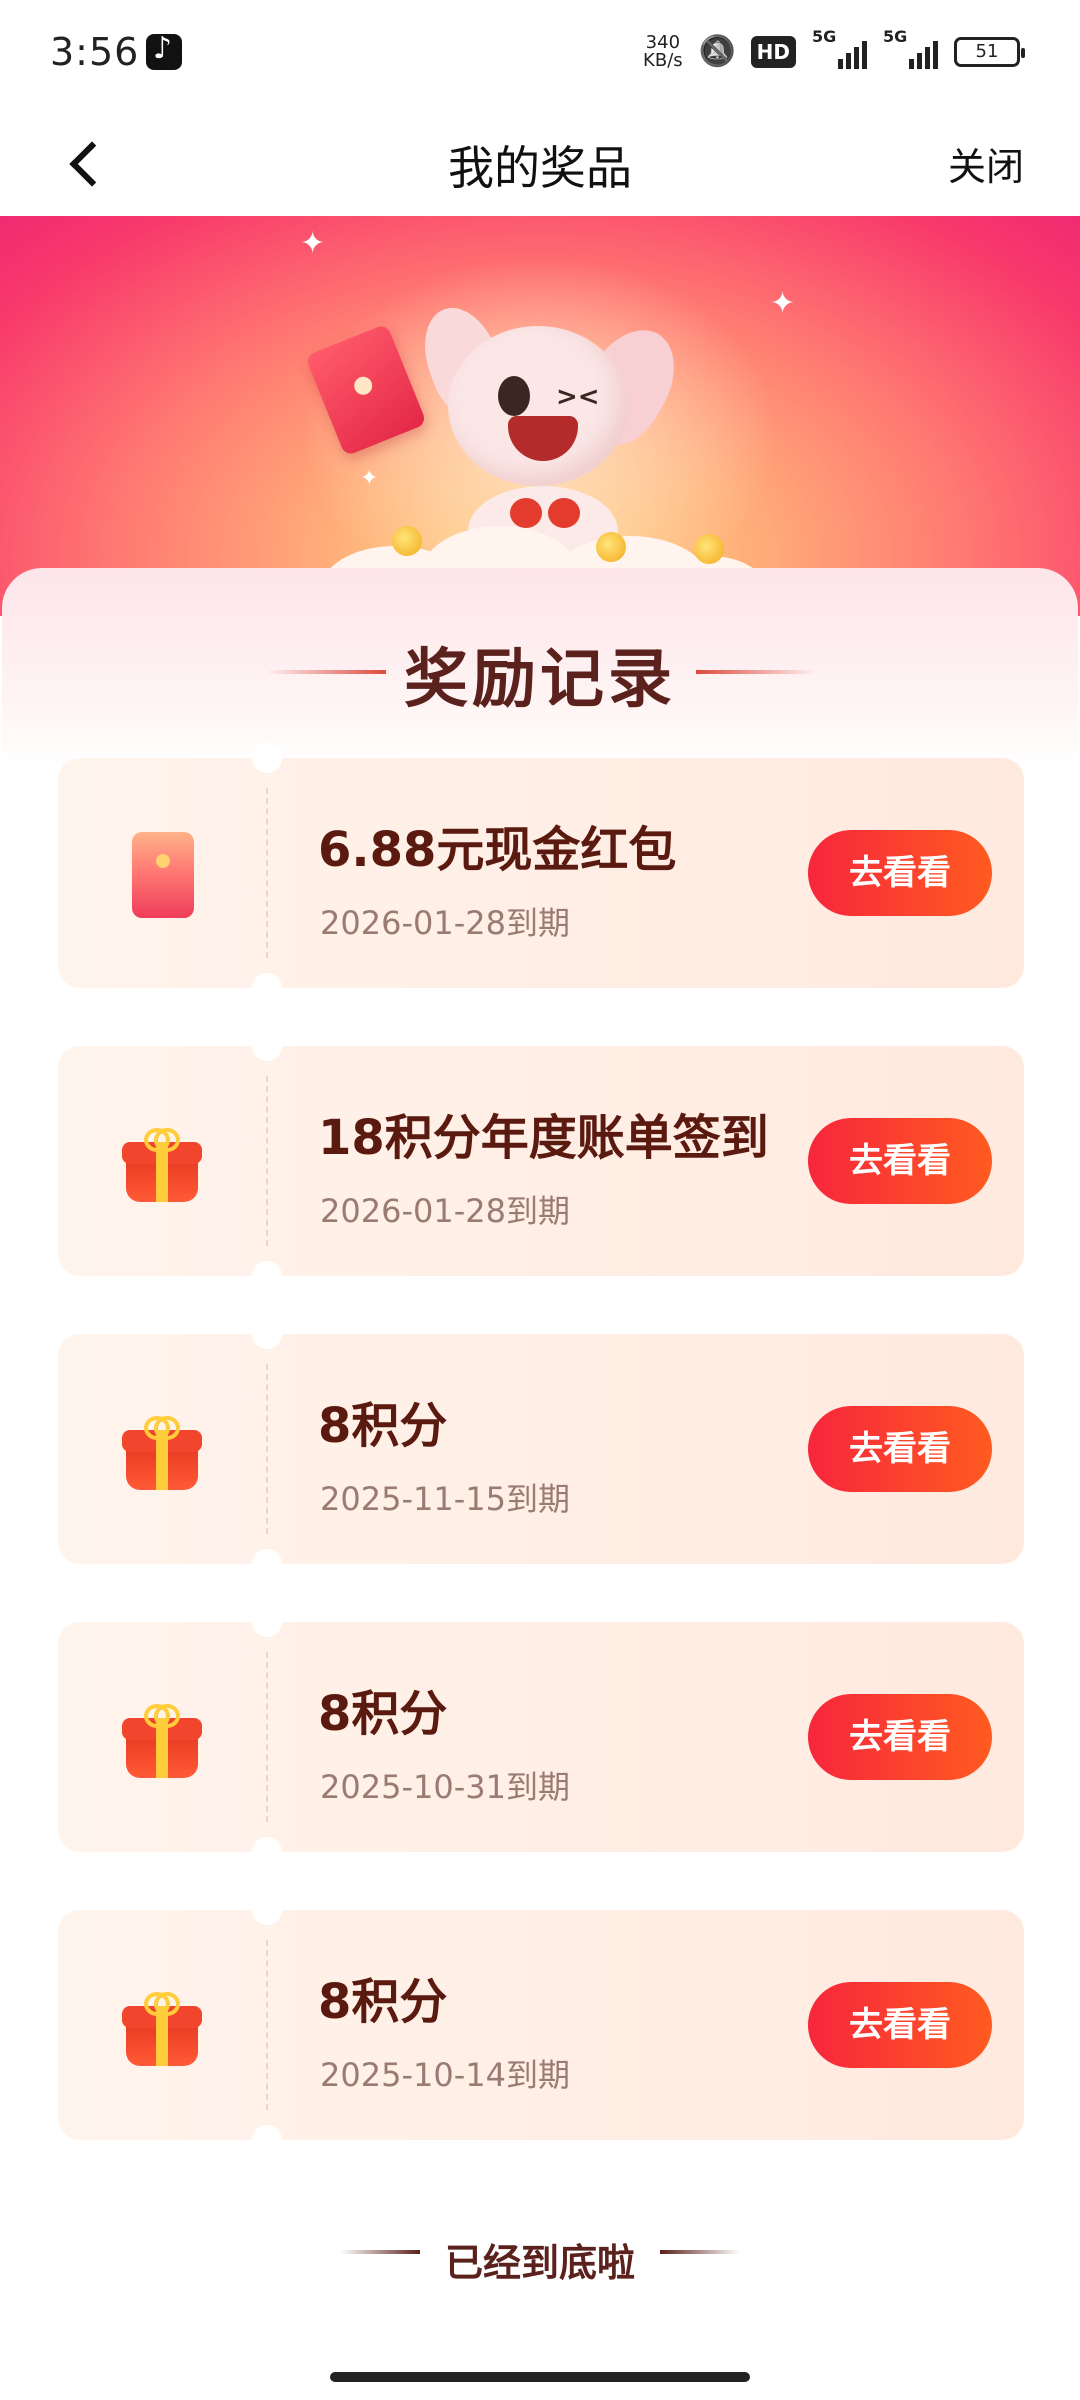  What do you see at coordinates (164, 50) in the screenshot?
I see `tiktok-notification-icon` at bounding box center [164, 50].